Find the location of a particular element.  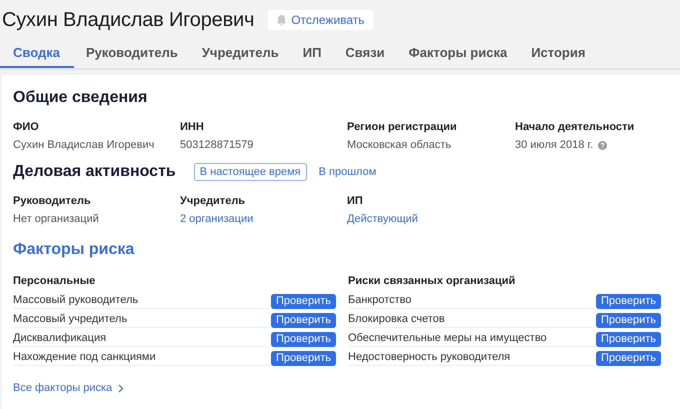

risk-label: Недостоверность руководителя is located at coordinates (429, 356).